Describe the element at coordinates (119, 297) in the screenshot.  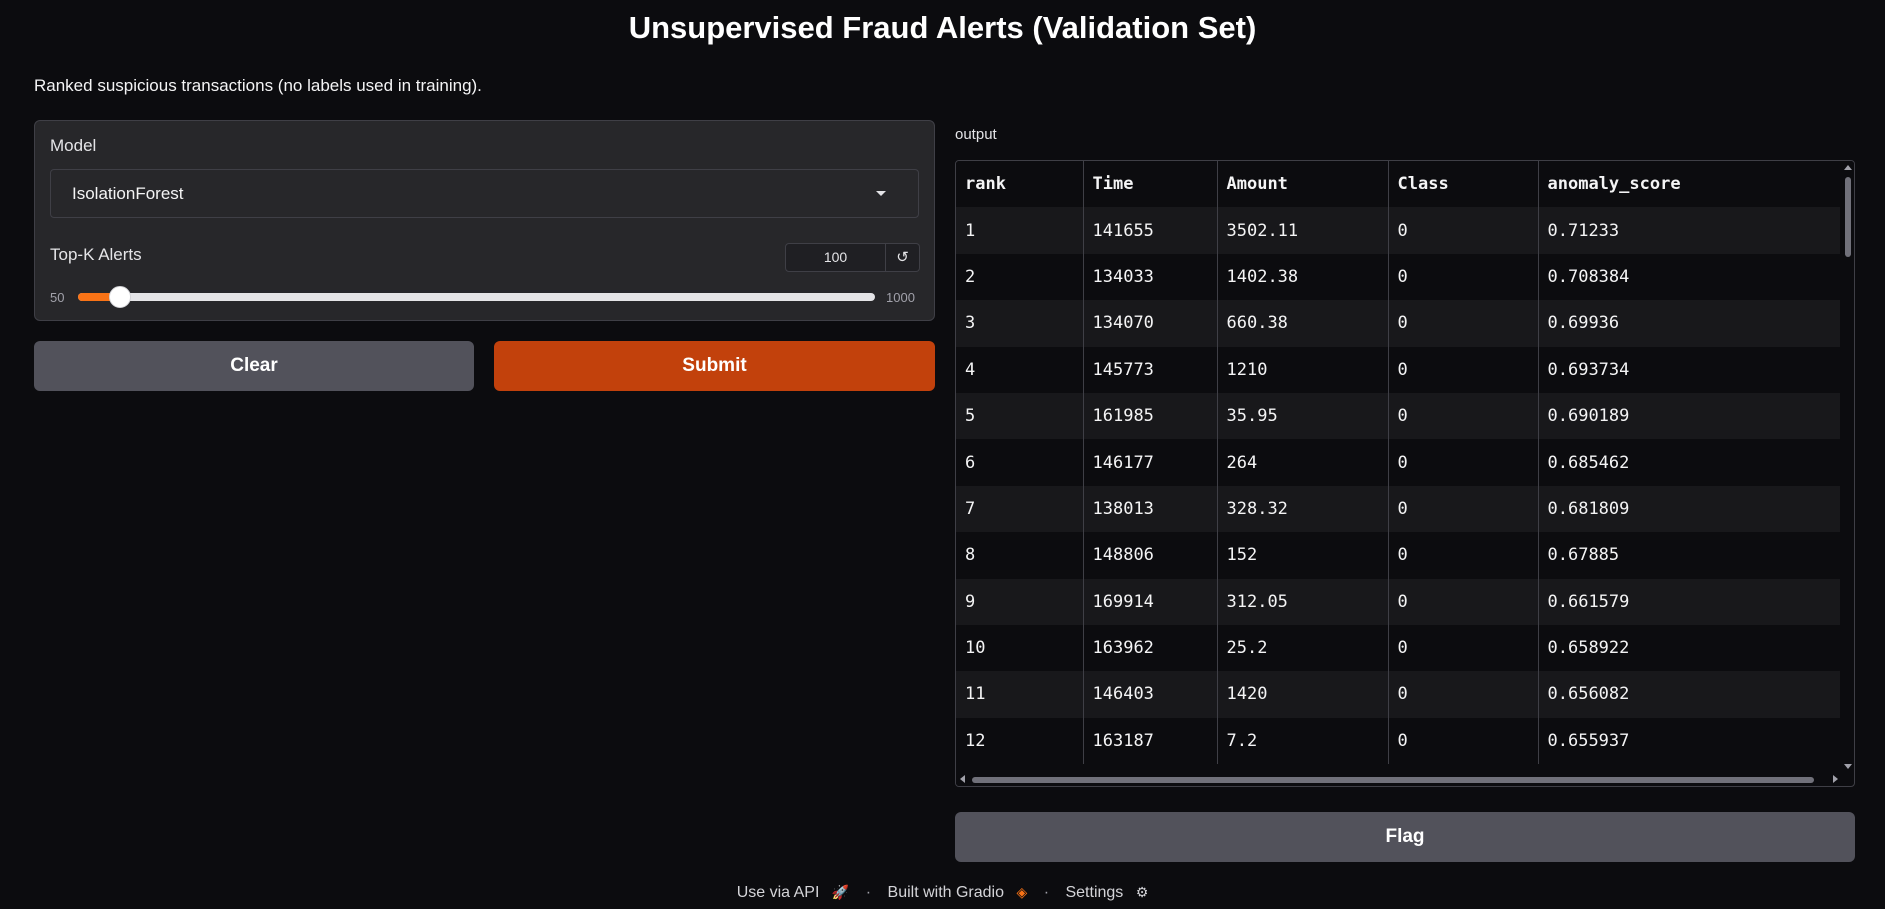
I see `slider-thumb` at that location.